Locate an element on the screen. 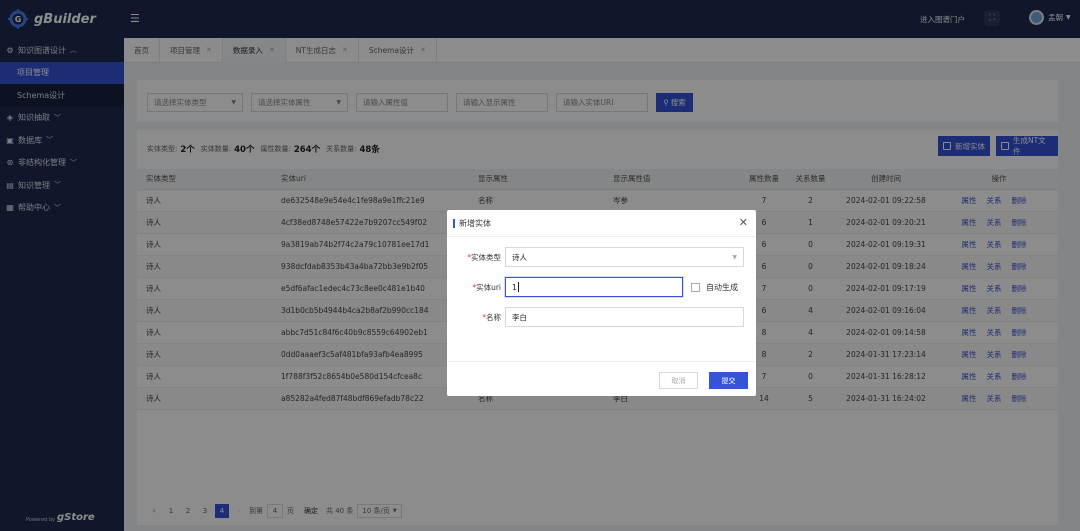 This screenshot has width=1080, height=531. title-accent is located at coordinates (454, 223).